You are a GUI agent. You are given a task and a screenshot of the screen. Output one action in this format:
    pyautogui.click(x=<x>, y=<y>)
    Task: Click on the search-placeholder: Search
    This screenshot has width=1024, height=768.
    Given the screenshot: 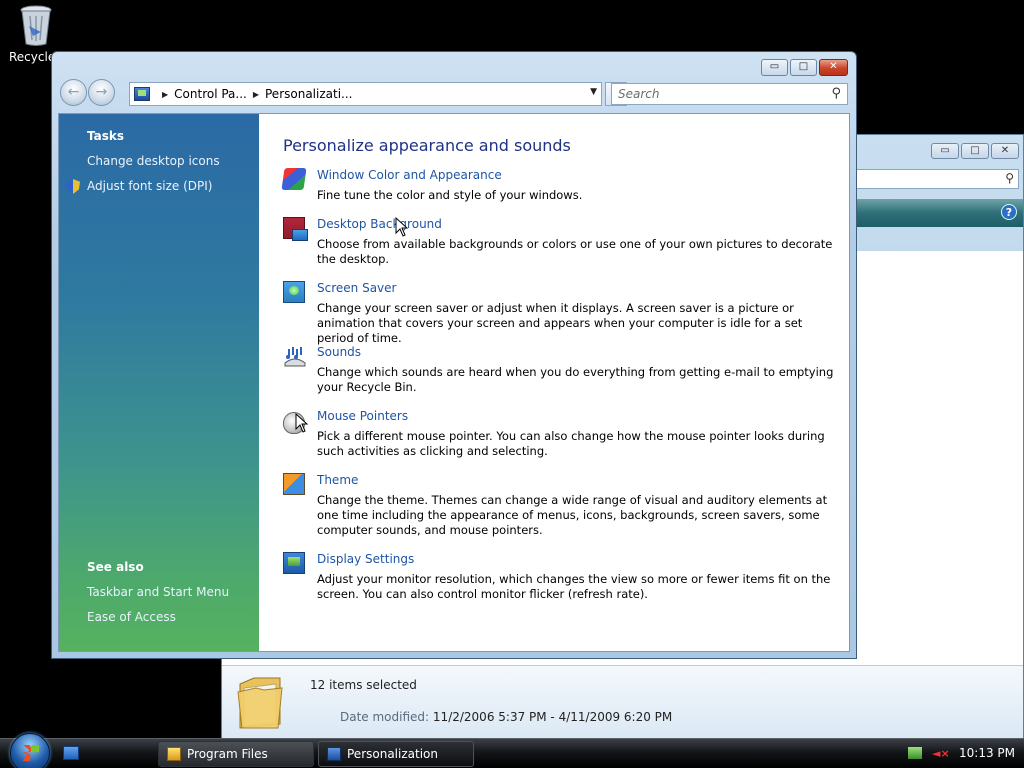 What is the action you would take?
    pyautogui.click(x=639, y=94)
    